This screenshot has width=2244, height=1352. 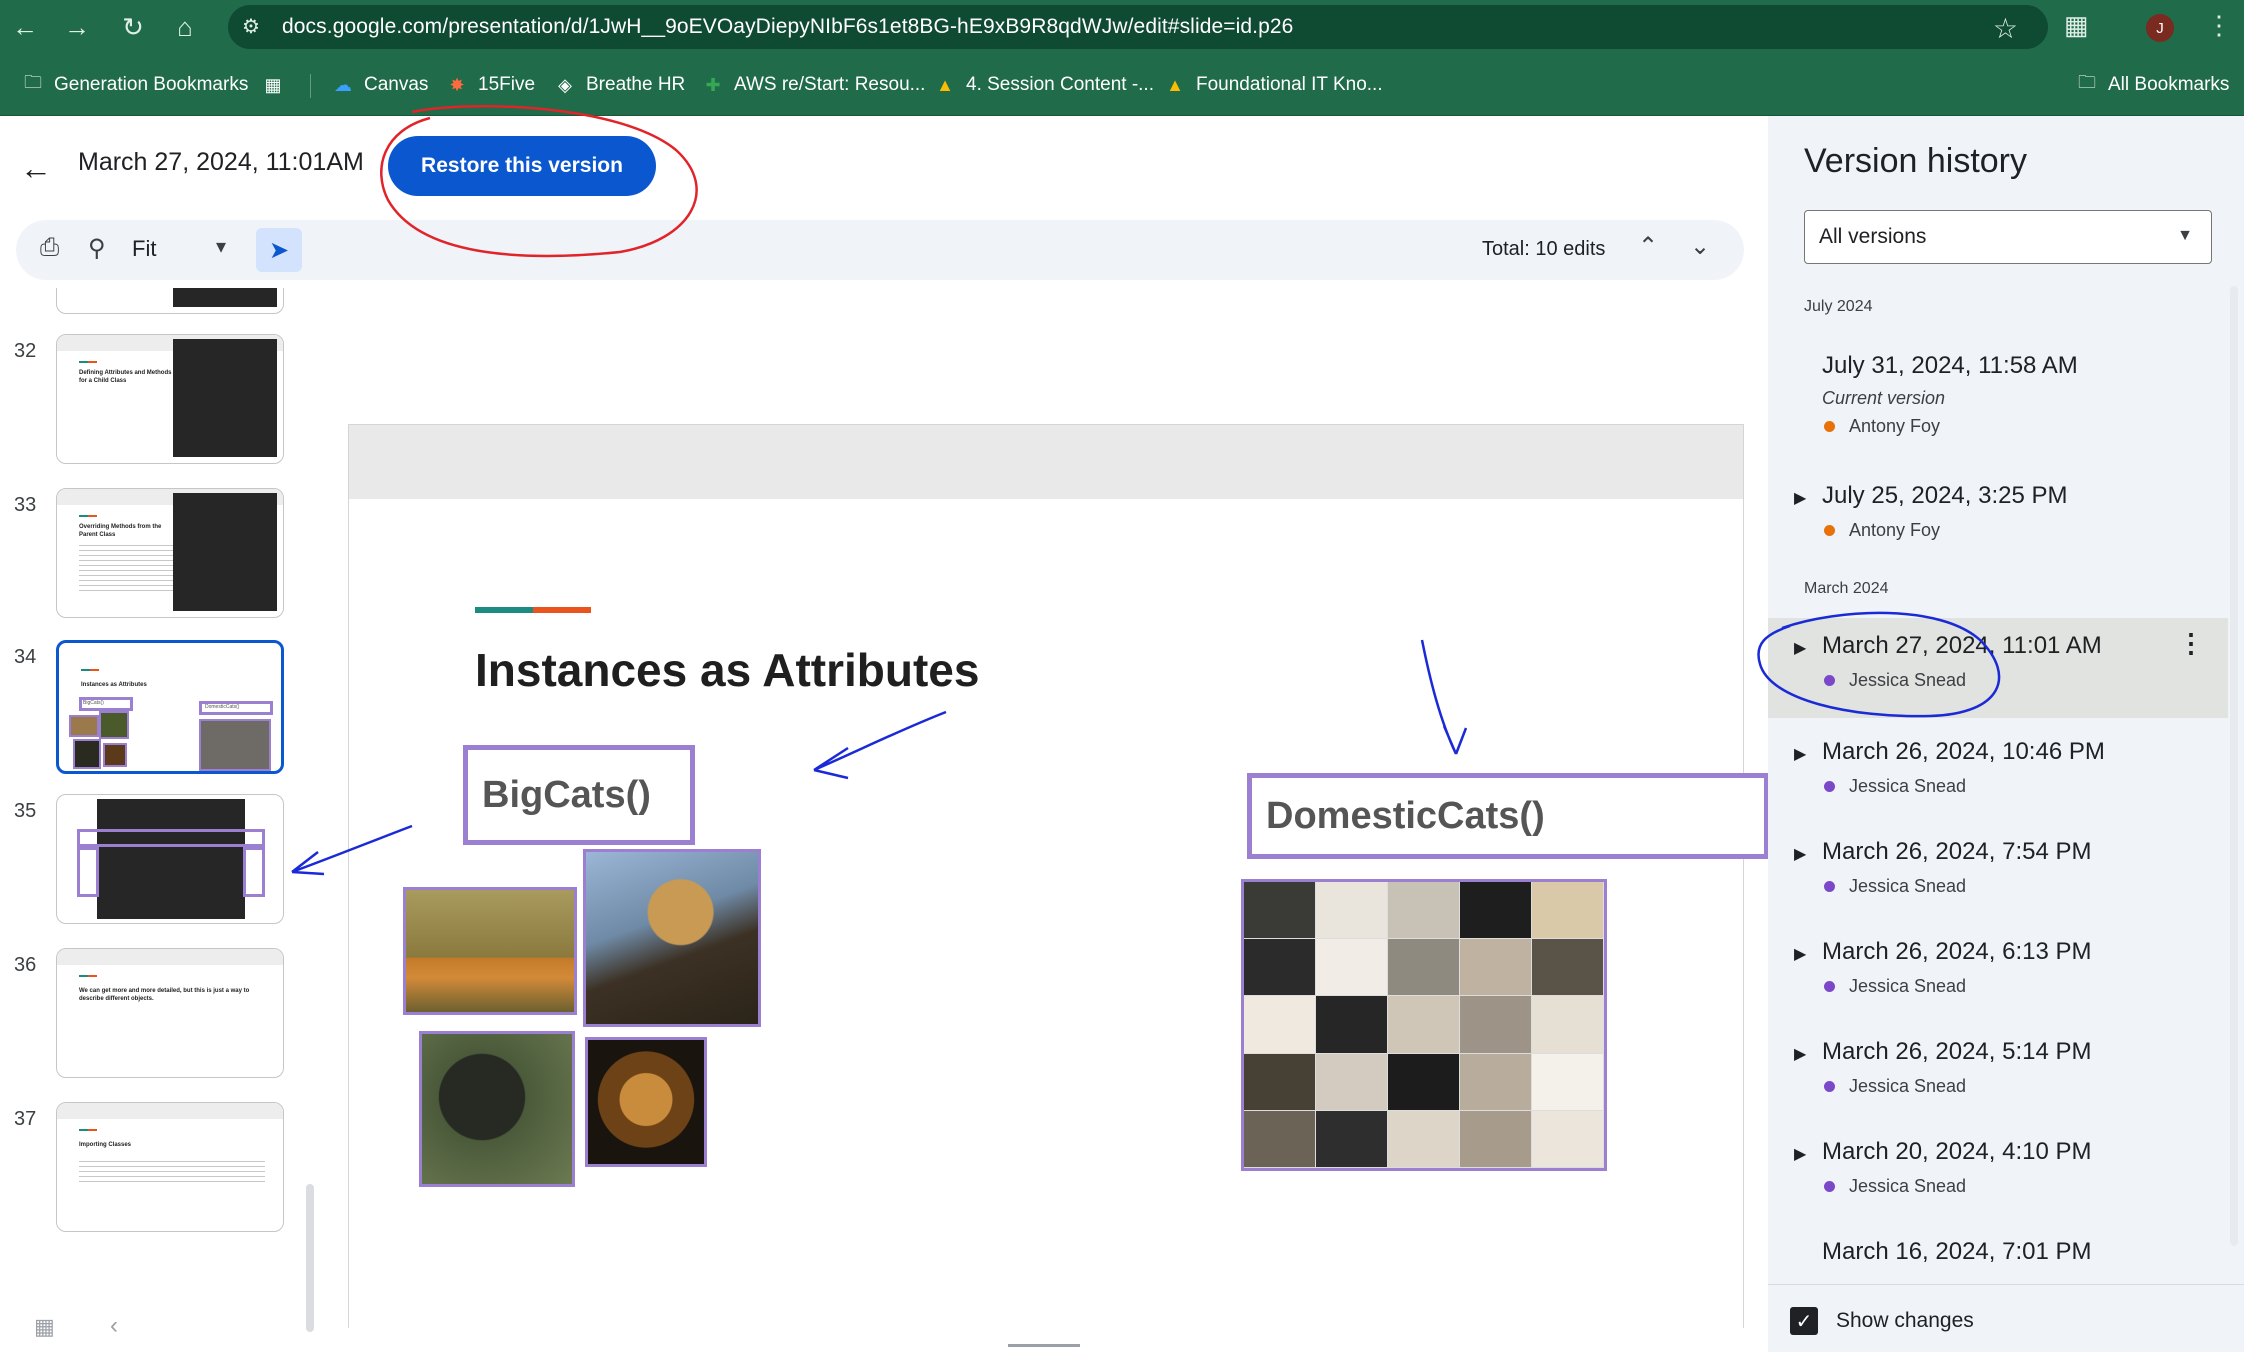 What do you see at coordinates (2005, 28) in the screenshot?
I see `bookmark-star-icon: ☆` at bounding box center [2005, 28].